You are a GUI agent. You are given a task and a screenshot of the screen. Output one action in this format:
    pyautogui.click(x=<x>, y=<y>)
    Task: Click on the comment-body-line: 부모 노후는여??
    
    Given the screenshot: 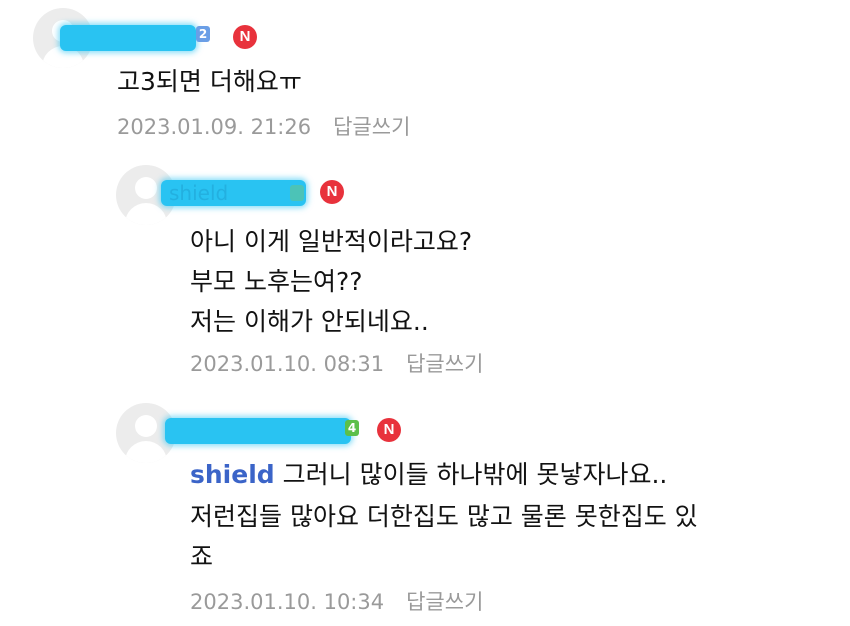 What is the action you would take?
    pyautogui.click(x=276, y=281)
    